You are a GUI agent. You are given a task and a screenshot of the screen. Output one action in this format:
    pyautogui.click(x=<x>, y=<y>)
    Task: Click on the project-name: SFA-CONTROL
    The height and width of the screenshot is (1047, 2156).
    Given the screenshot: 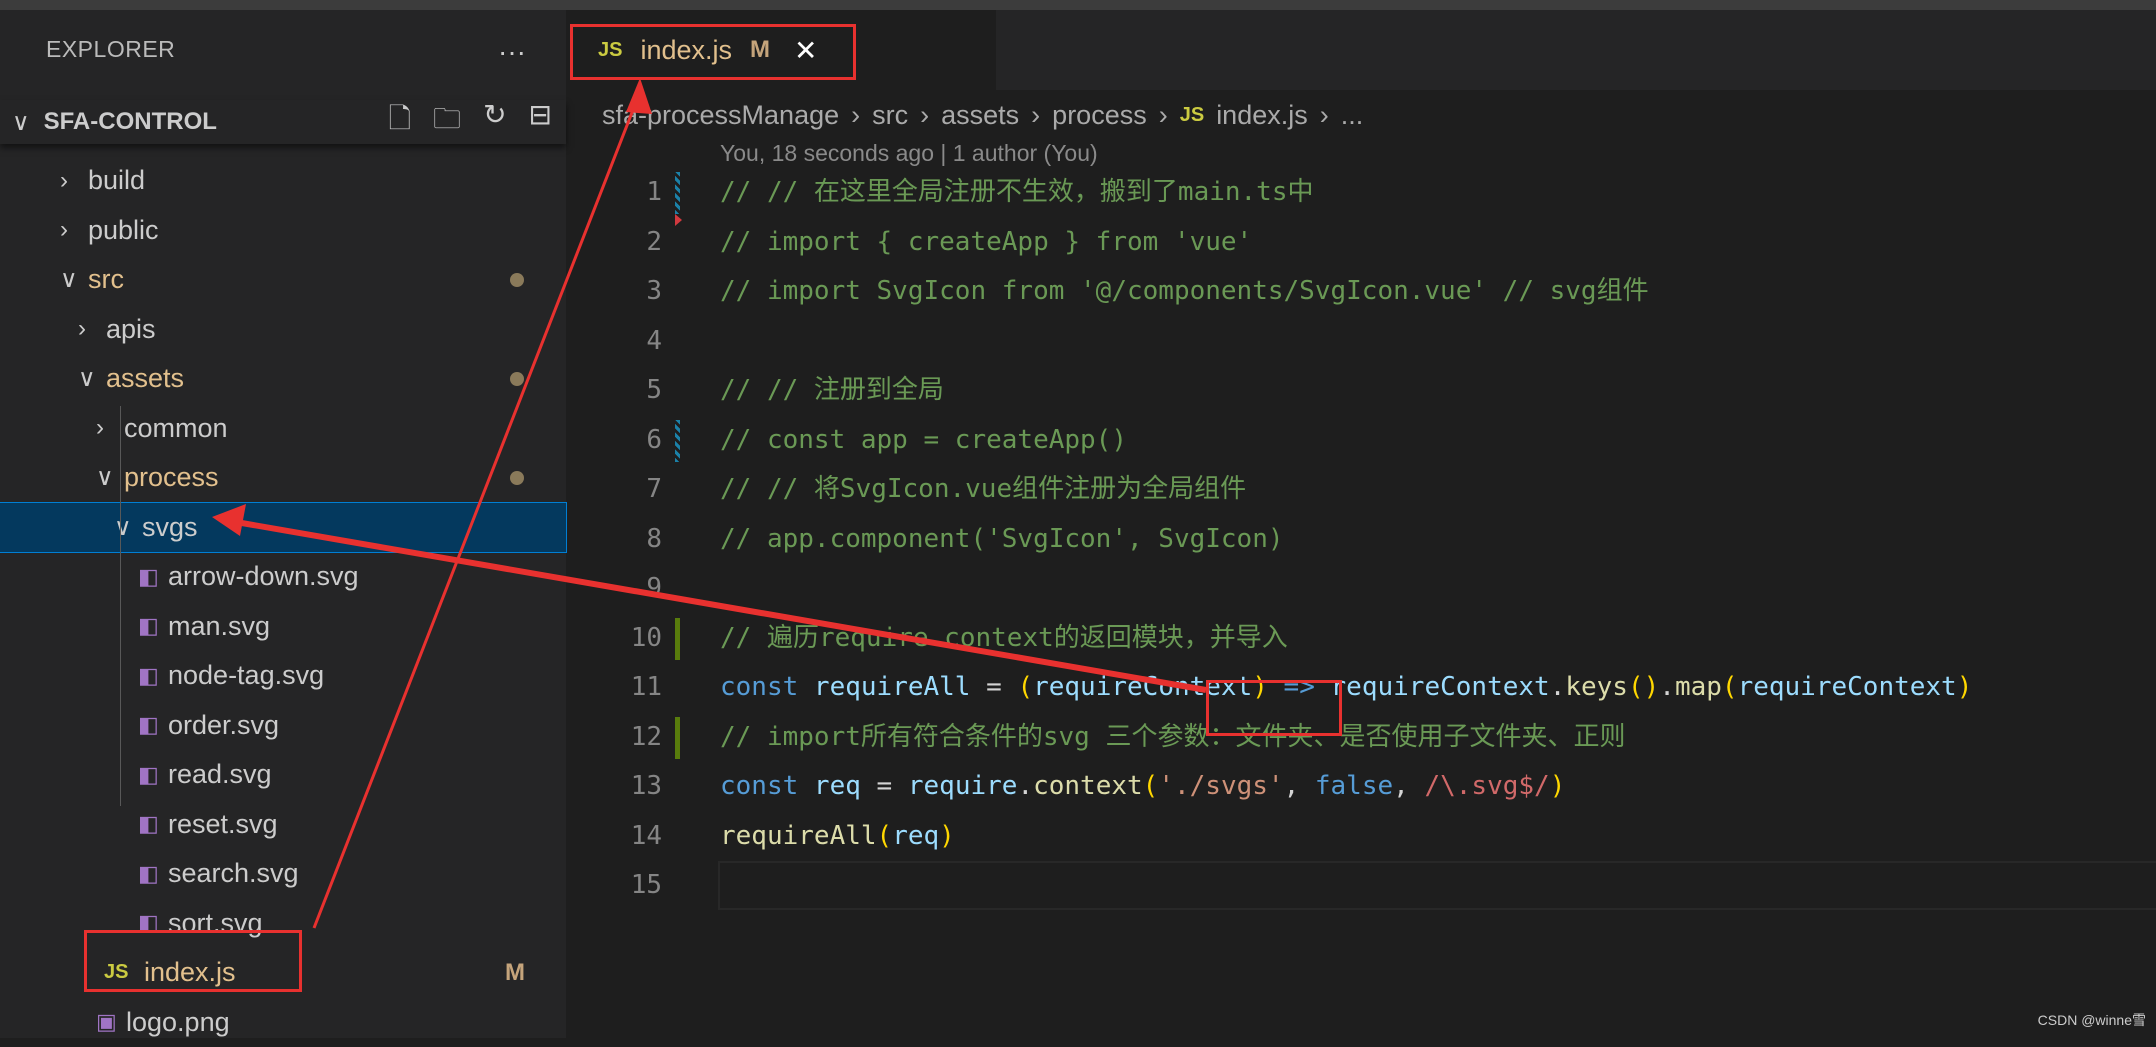 What is the action you would take?
    pyautogui.click(x=130, y=122)
    